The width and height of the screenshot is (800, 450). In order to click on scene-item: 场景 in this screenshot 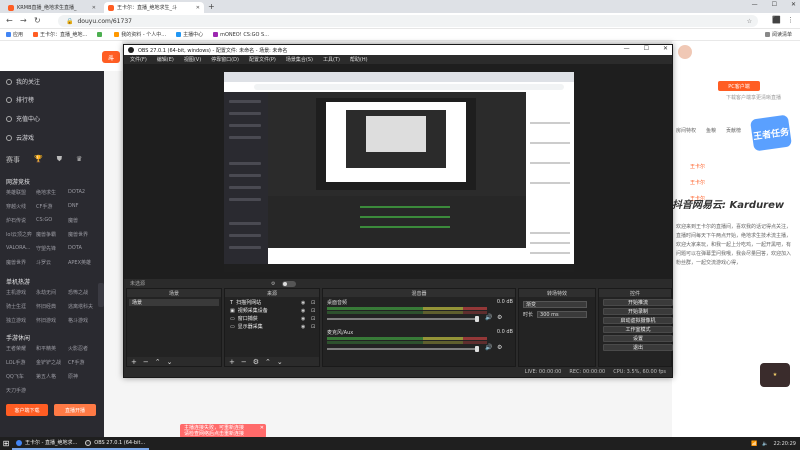, I will do `click(174, 302)`.